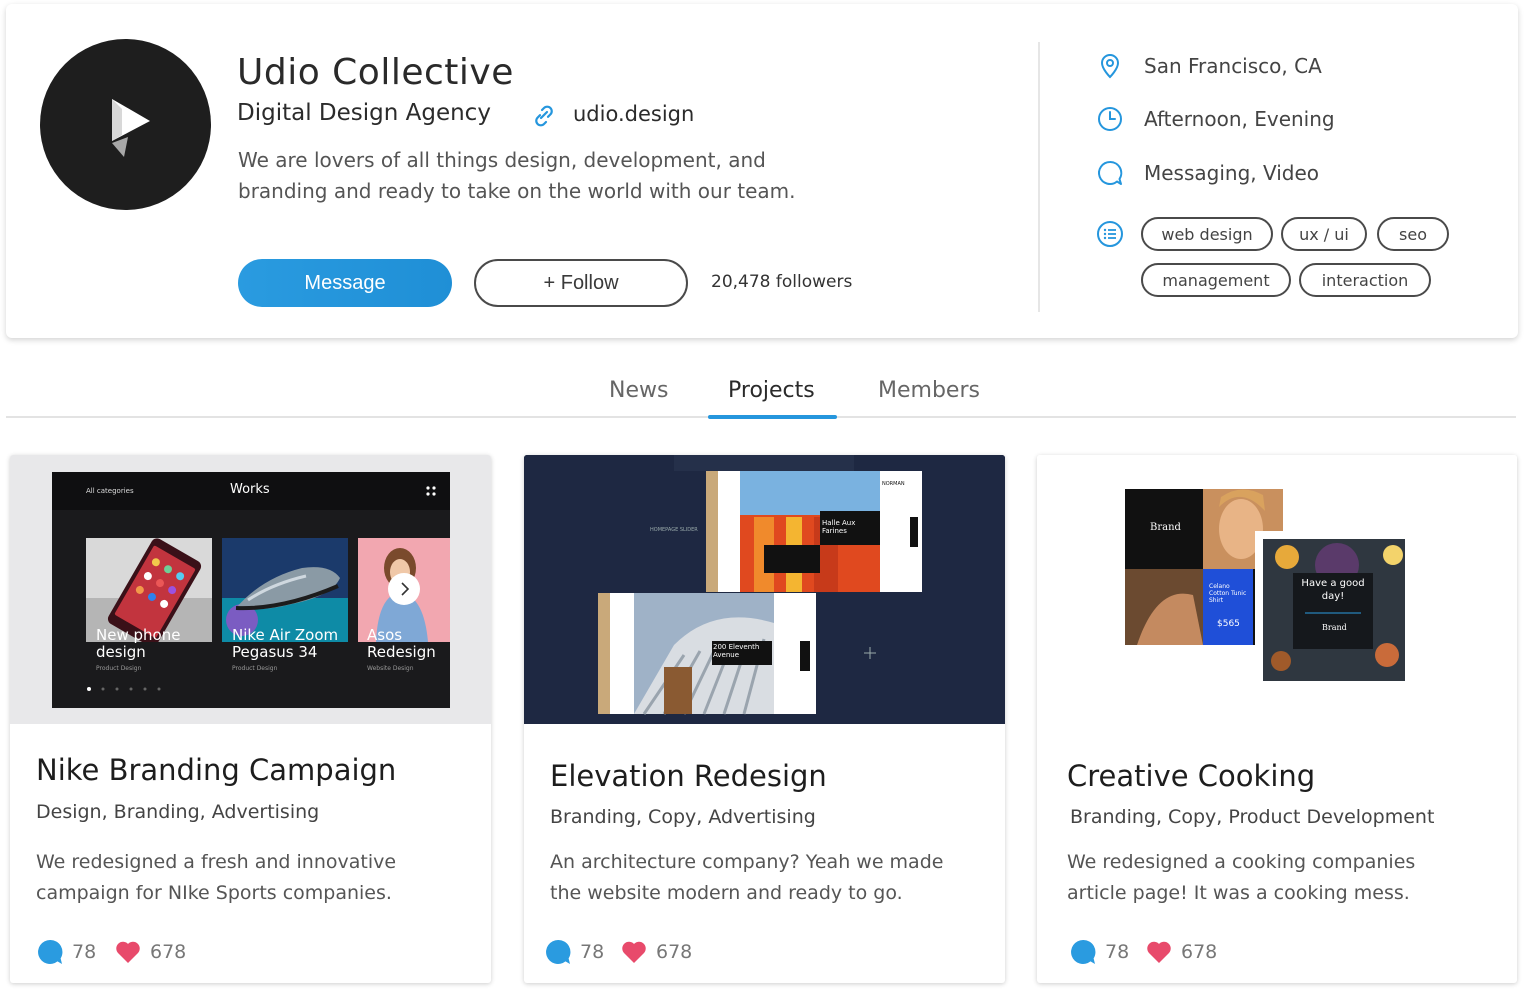 Image resolution: width=1532 pixels, height=998 pixels. What do you see at coordinates (216, 770) in the screenshot?
I see `project-title: Nike Branding Campaign` at bounding box center [216, 770].